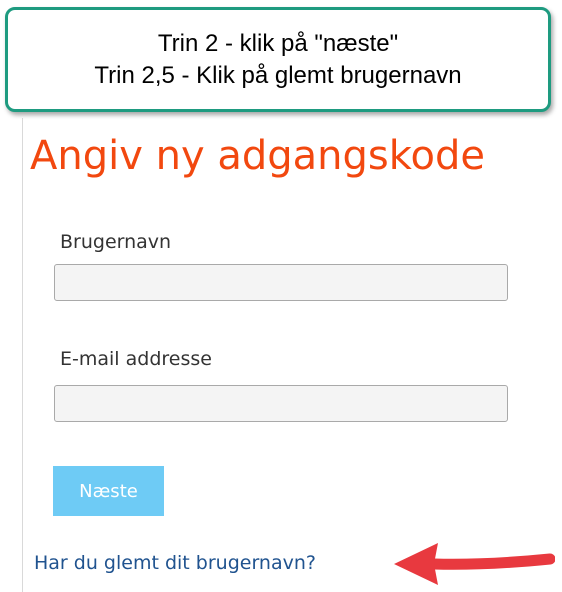 The height and width of the screenshot is (592, 562). What do you see at coordinates (22, 355) in the screenshot?
I see `content-left-border` at bounding box center [22, 355].